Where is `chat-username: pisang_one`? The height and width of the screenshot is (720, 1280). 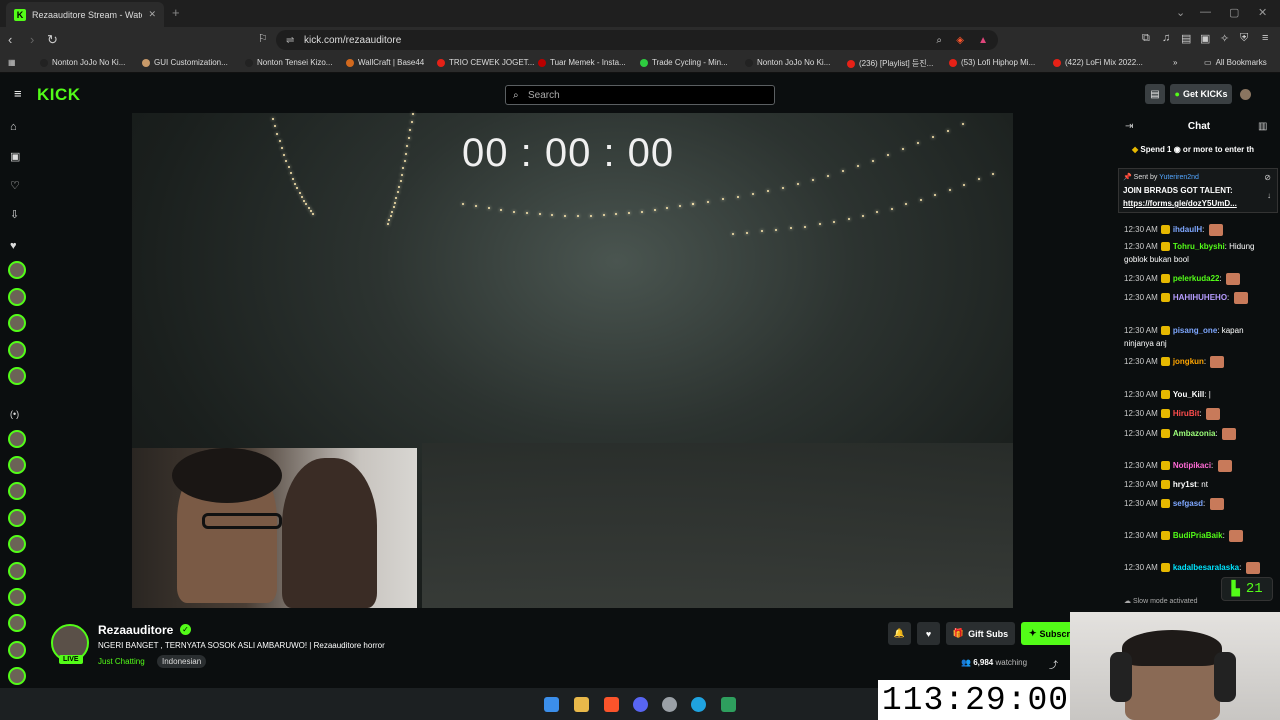 chat-username: pisang_one is located at coordinates (1195, 330).